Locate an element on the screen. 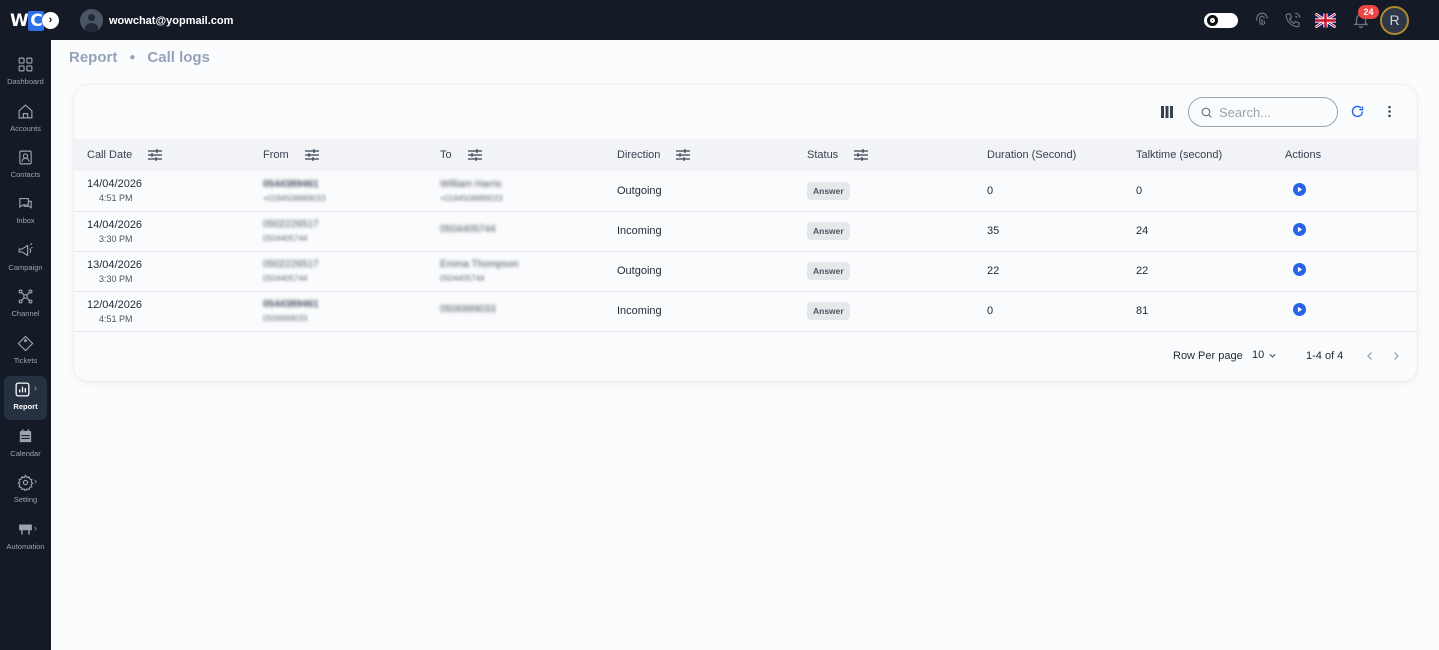 Image resolution: width=1439 pixels, height=650 pixels. sidebar-item-label: Accounts is located at coordinates (25, 128).